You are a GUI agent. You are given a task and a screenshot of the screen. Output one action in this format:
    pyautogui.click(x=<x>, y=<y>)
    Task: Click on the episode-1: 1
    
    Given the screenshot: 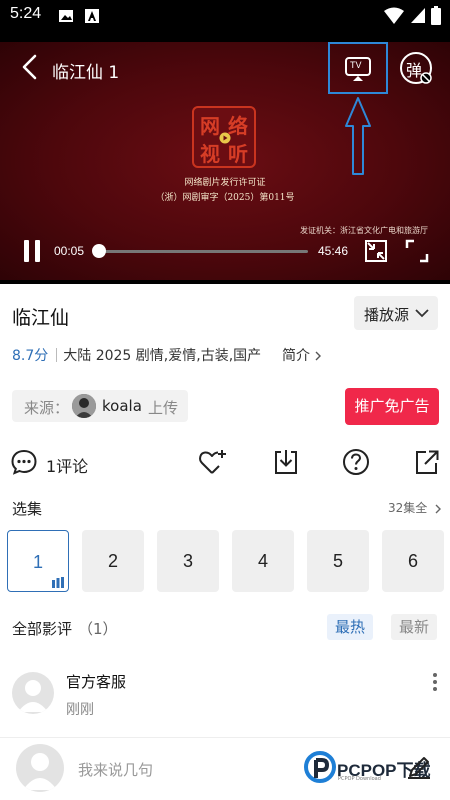 What is the action you would take?
    pyautogui.click(x=38, y=561)
    